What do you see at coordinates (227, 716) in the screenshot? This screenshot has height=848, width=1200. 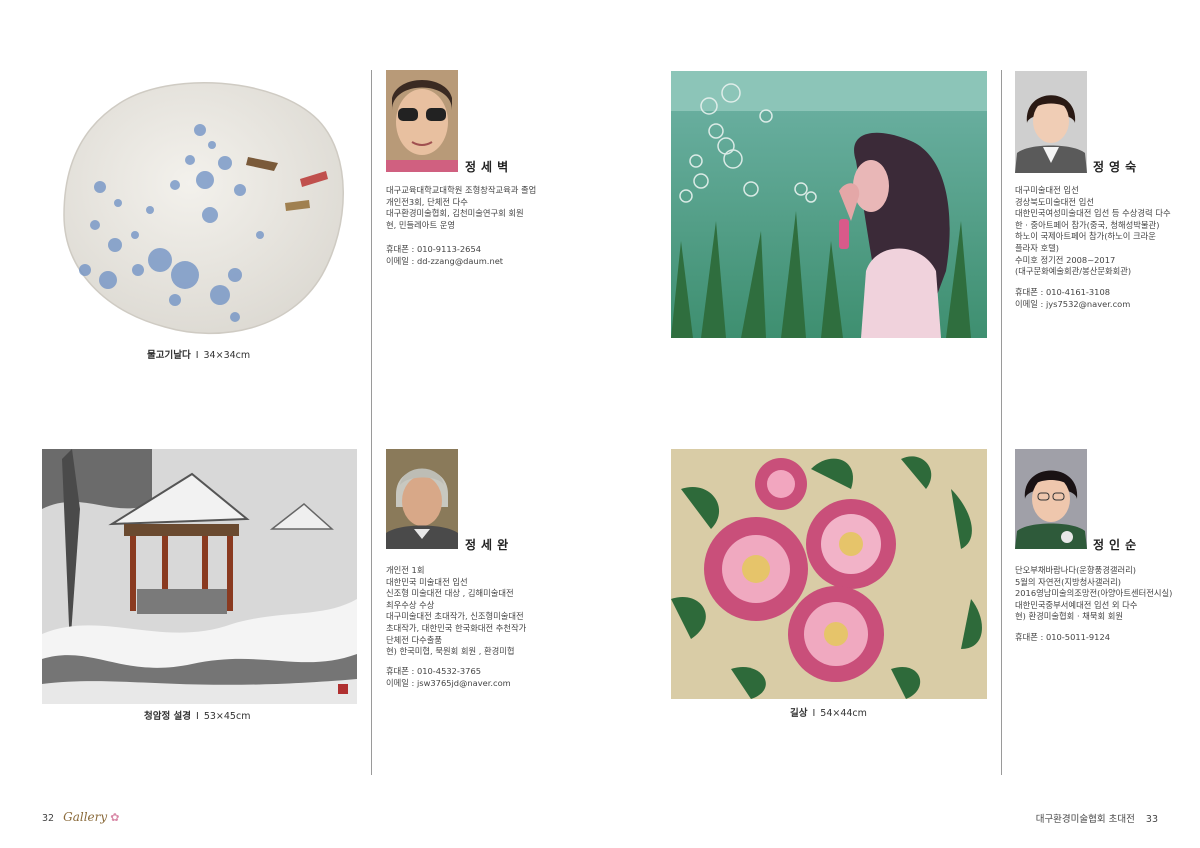 I see `artwork-size: 53×45cm` at bounding box center [227, 716].